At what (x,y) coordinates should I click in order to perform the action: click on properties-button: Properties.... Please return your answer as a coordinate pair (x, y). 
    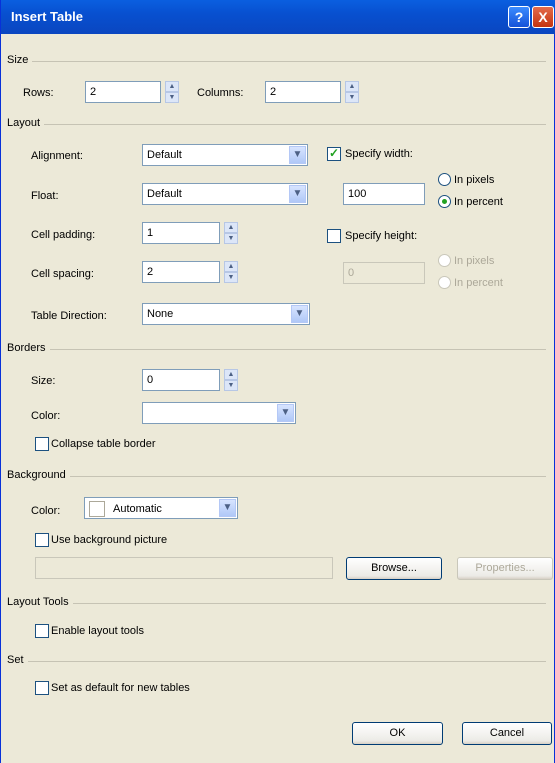
    Looking at the image, I should click on (505, 568).